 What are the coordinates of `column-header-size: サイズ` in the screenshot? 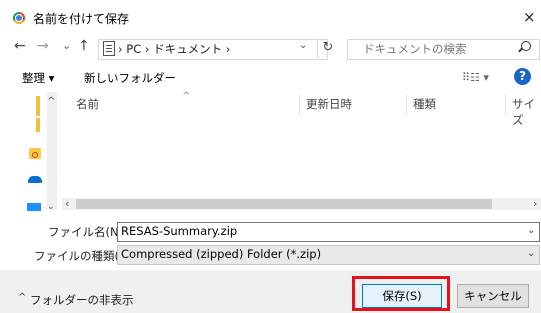 It's located at (526, 112).